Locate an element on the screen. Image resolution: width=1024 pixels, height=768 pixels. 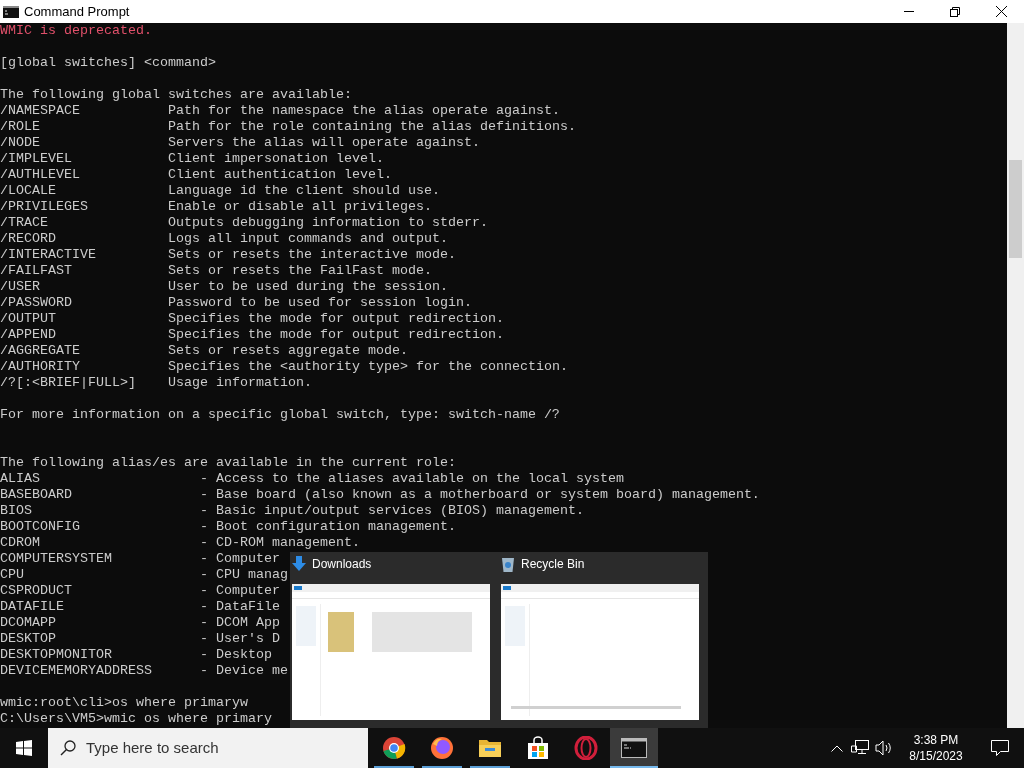
search-box: Type here to search is located at coordinates (208, 748).